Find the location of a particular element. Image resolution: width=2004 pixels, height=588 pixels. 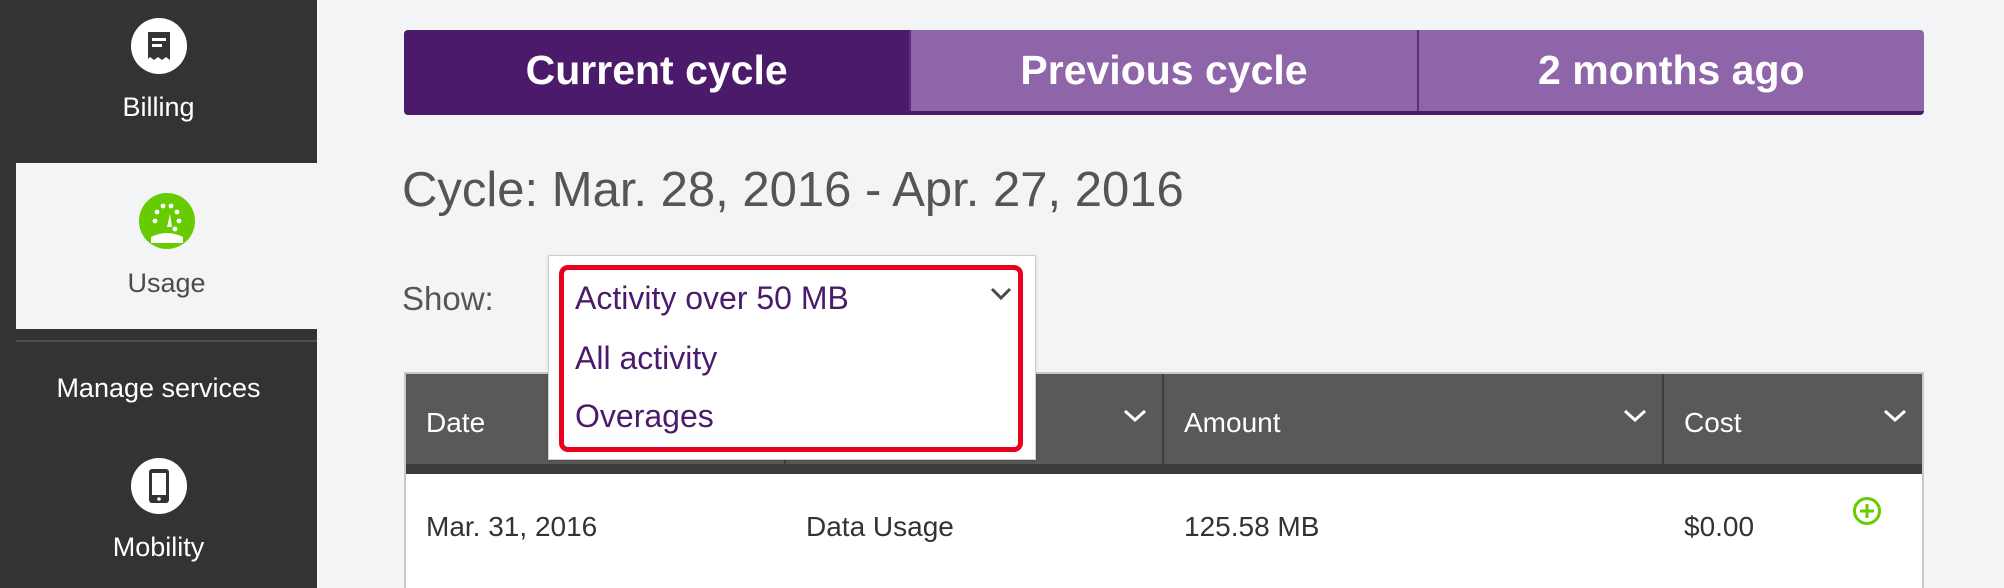

plus-circle-icon is located at coordinates (1867, 511).